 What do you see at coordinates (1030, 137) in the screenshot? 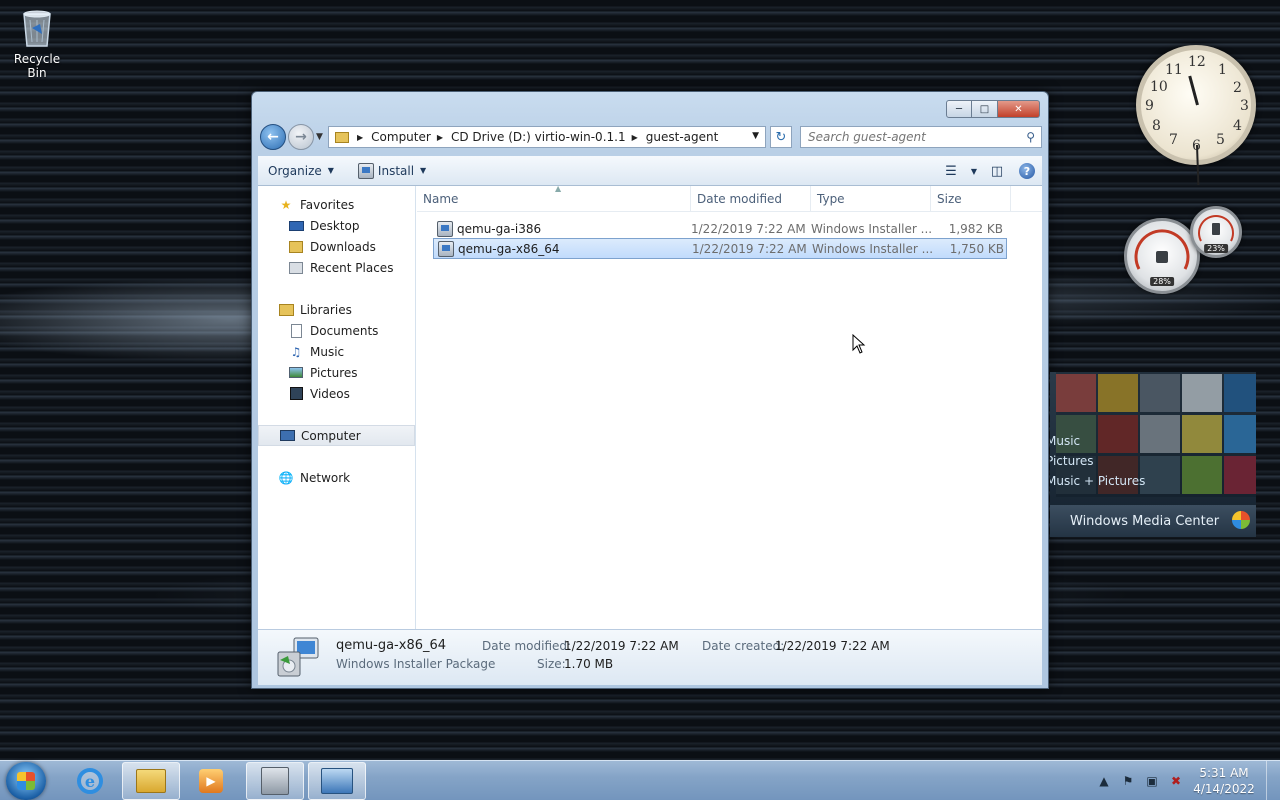
I see `search-icon: ⚲` at bounding box center [1030, 137].